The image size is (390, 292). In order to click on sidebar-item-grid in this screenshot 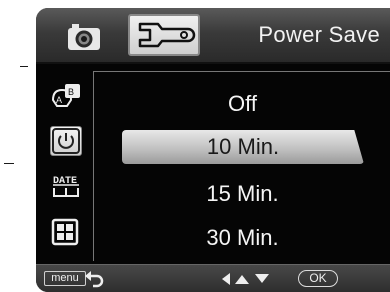, I will do `click(66, 233)`.